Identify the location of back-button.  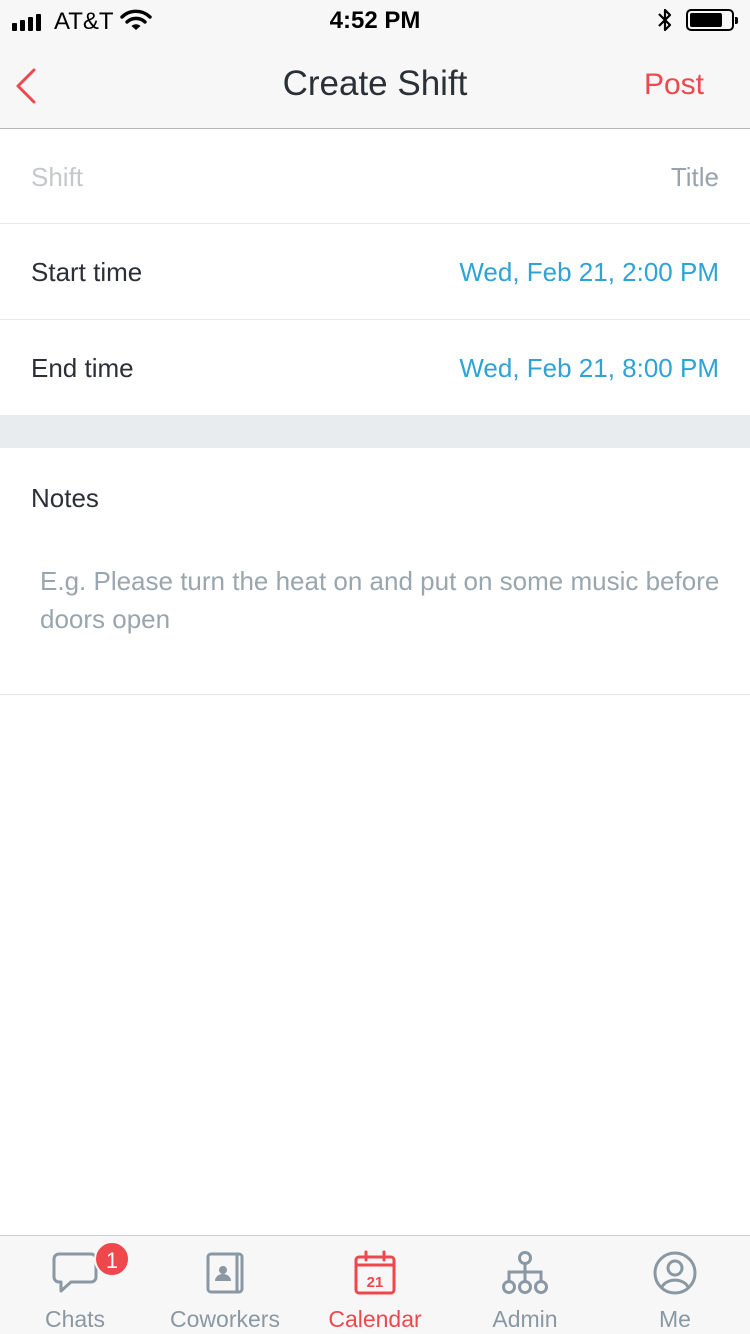
(30, 86).